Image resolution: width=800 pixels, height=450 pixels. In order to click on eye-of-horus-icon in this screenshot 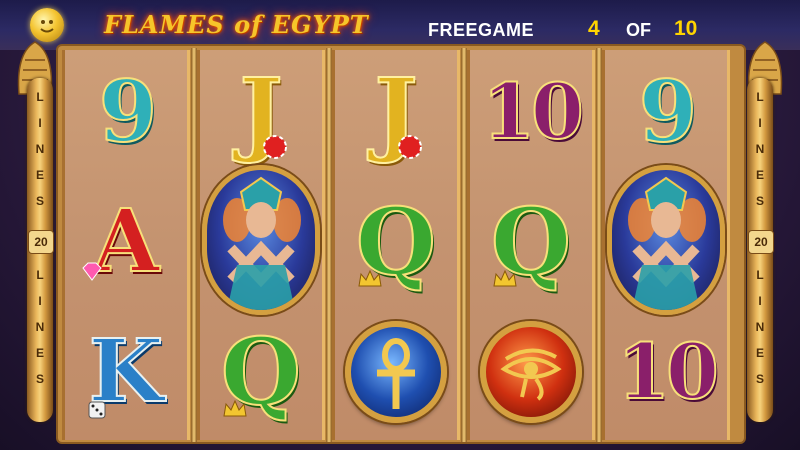, I will do `click(531, 372)`.